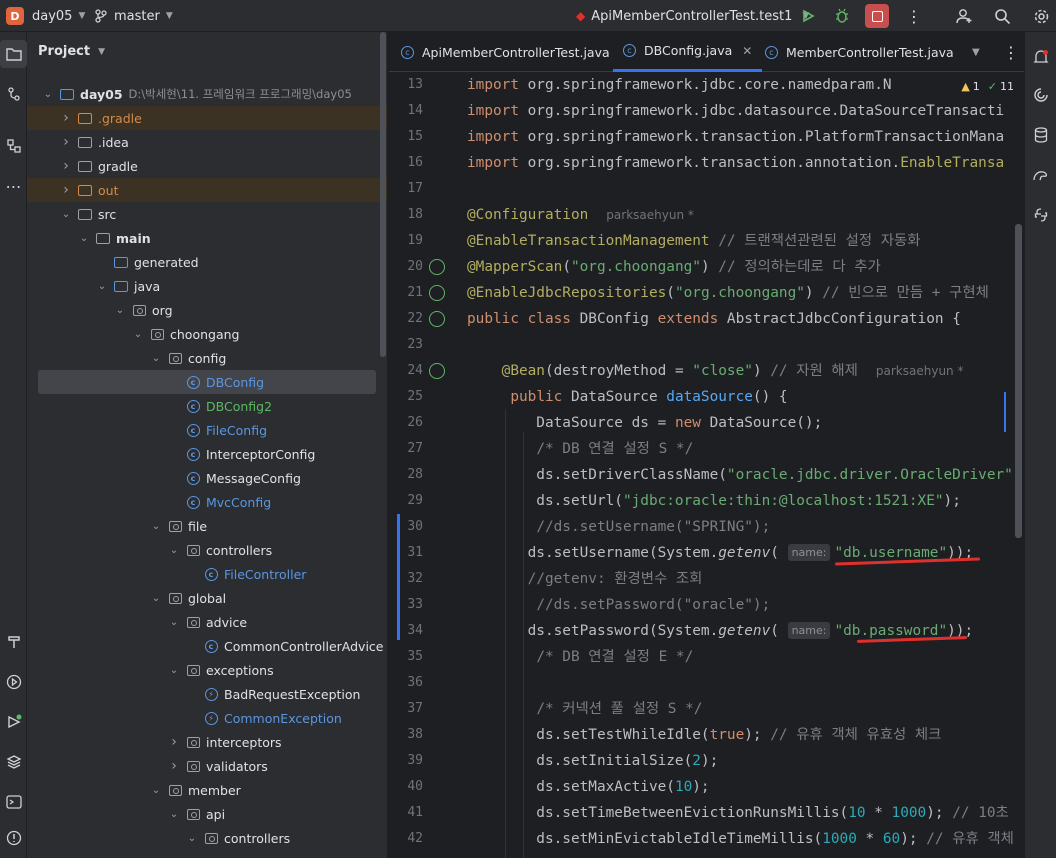  I want to click on search-button, so click(1002, 16).